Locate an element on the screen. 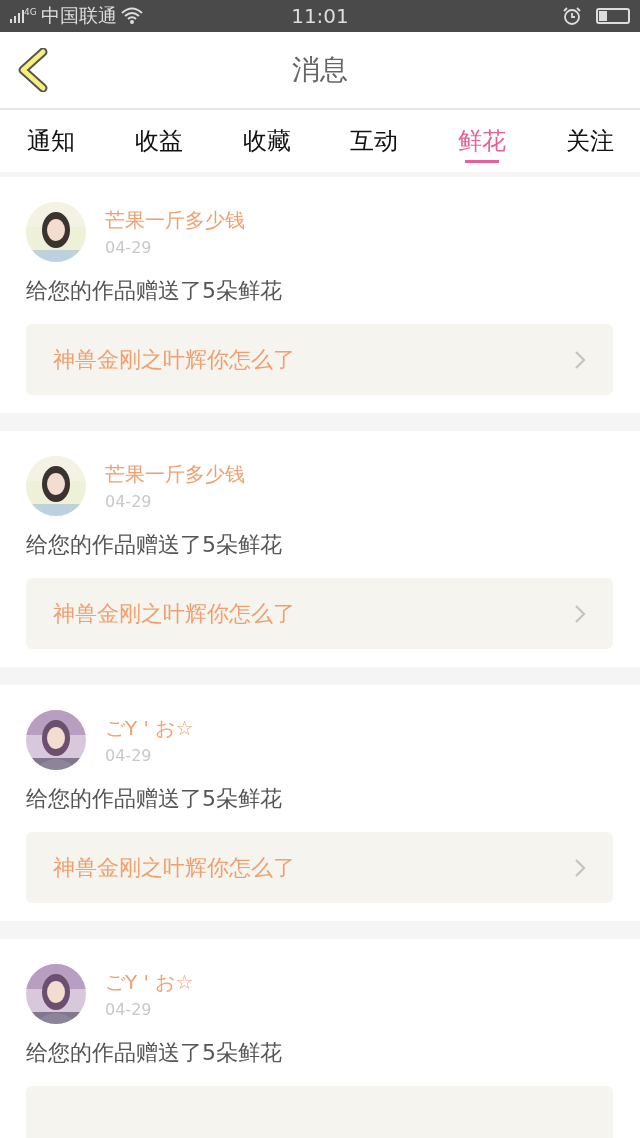 The height and width of the screenshot is (1138, 640). network-type: 4G is located at coordinates (30, 12).